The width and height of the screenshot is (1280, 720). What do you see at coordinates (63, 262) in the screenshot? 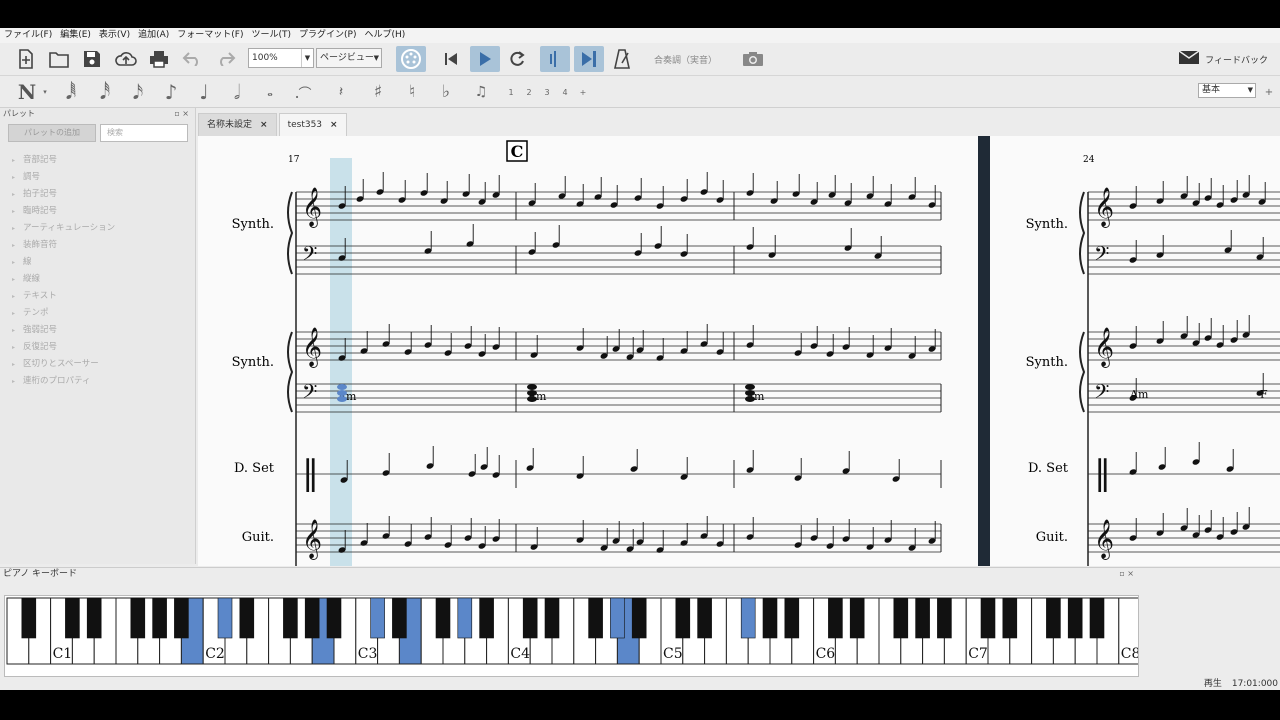
I see `palette-item: 線` at bounding box center [63, 262].